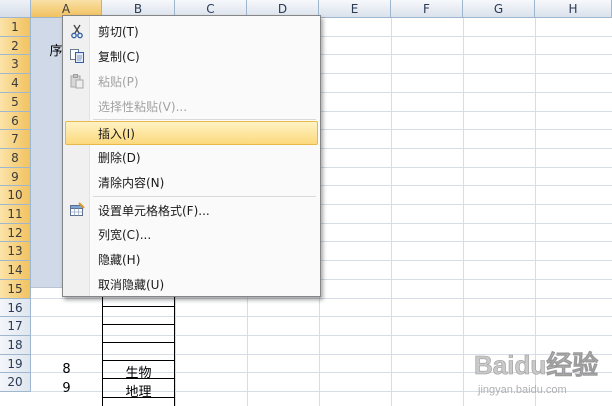 The height and width of the screenshot is (406, 612). I want to click on paste-icon, so click(77, 81).